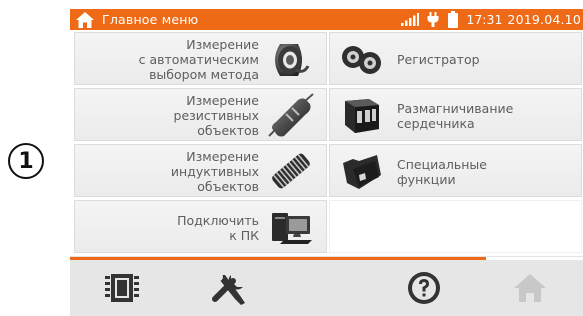  I want to click on help-button, so click(424, 288).